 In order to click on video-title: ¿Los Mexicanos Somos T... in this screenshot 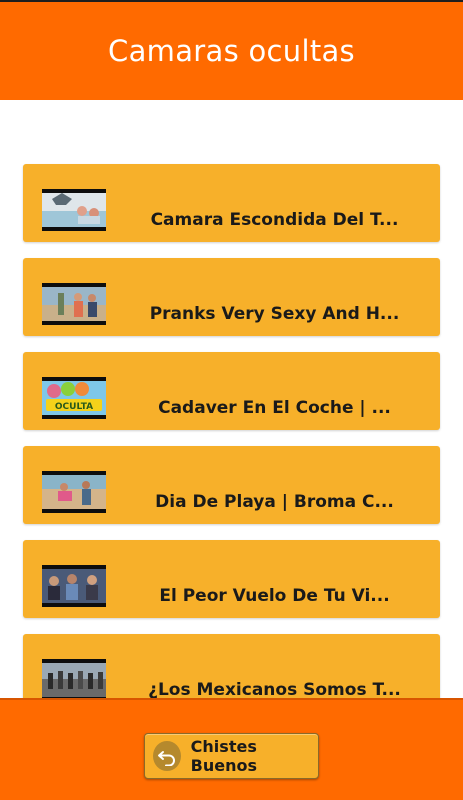, I will do `click(274, 689)`.